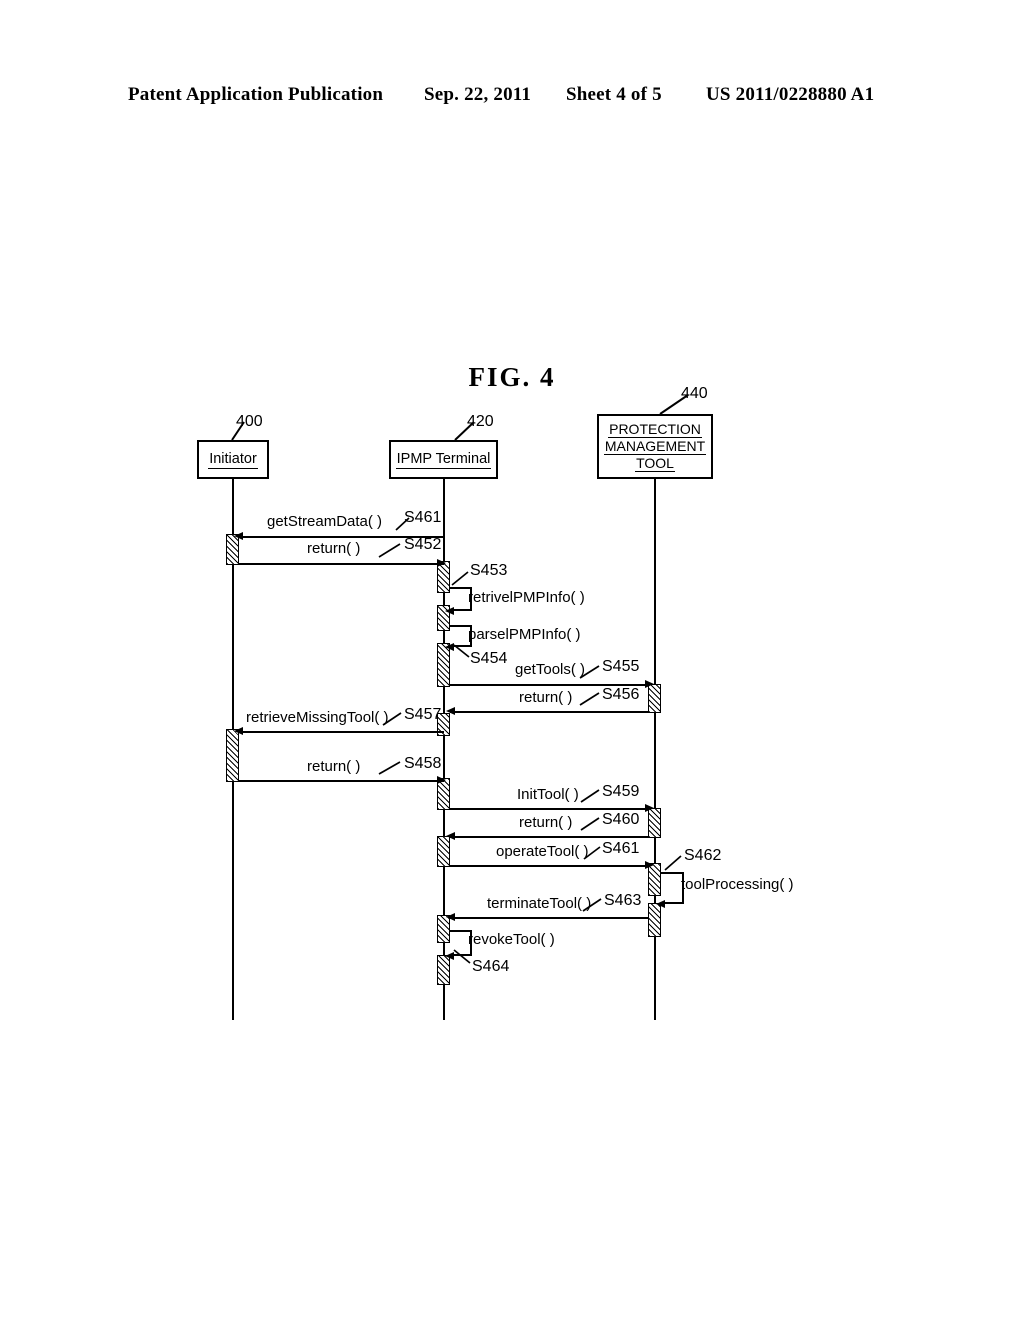 The width and height of the screenshot is (1024, 1320). I want to click on message-label-terminatetool: terminateTool( ), so click(539, 903).